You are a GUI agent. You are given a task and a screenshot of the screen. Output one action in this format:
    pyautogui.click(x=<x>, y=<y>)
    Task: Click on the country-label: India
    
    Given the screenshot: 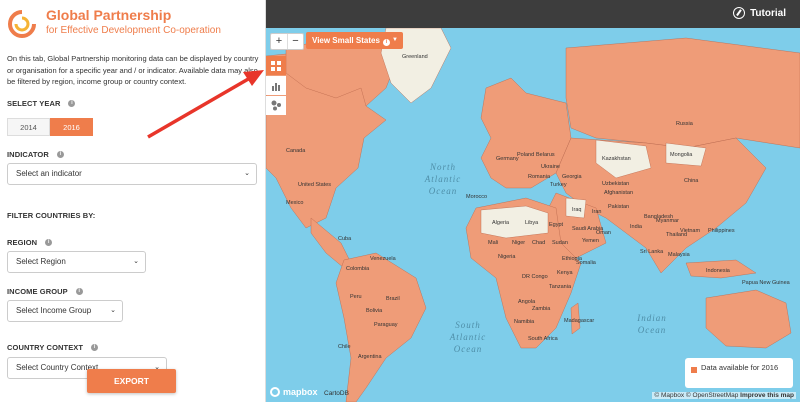 What is the action you would take?
    pyautogui.click(x=636, y=227)
    